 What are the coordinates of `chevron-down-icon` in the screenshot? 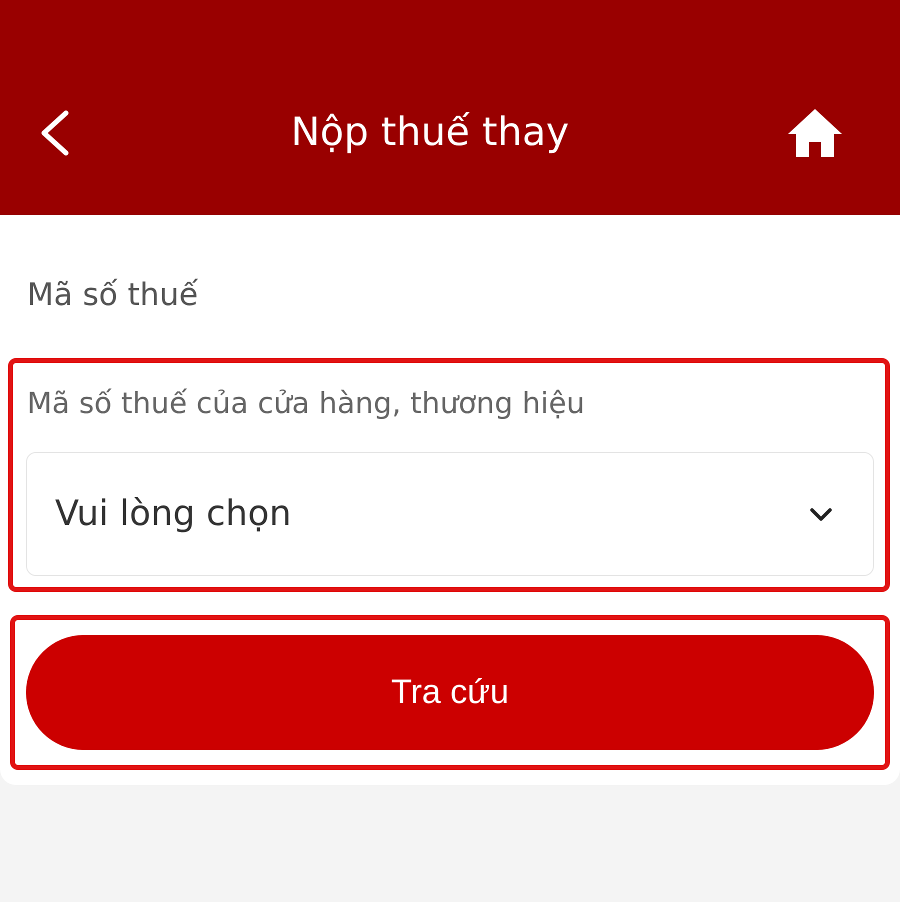 It's located at (821, 514).